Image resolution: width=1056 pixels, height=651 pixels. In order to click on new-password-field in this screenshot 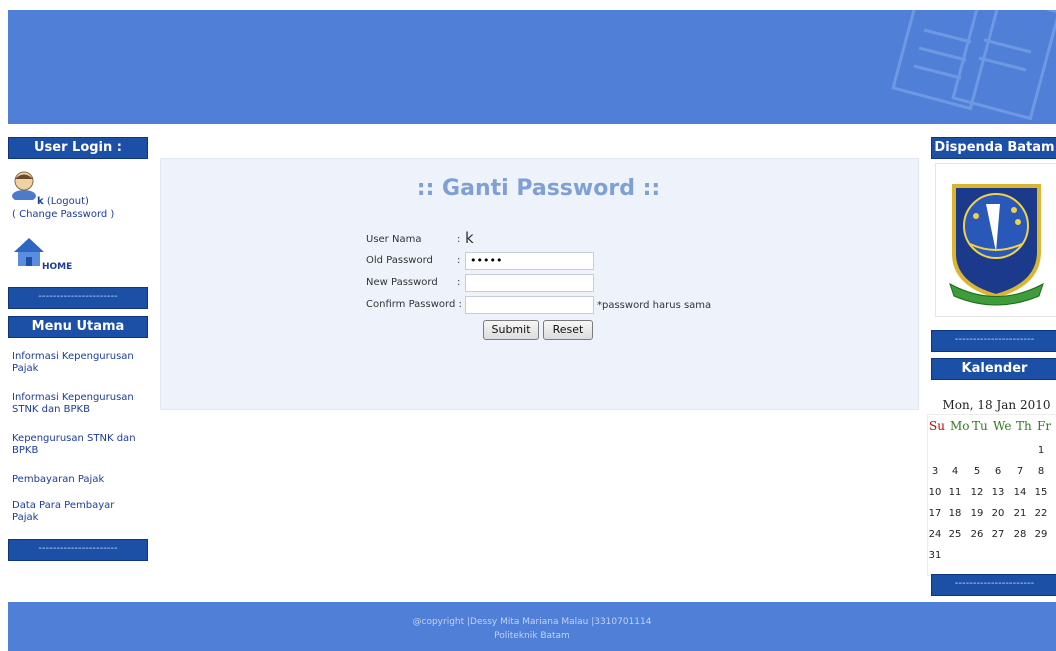, I will do `click(529, 283)`.